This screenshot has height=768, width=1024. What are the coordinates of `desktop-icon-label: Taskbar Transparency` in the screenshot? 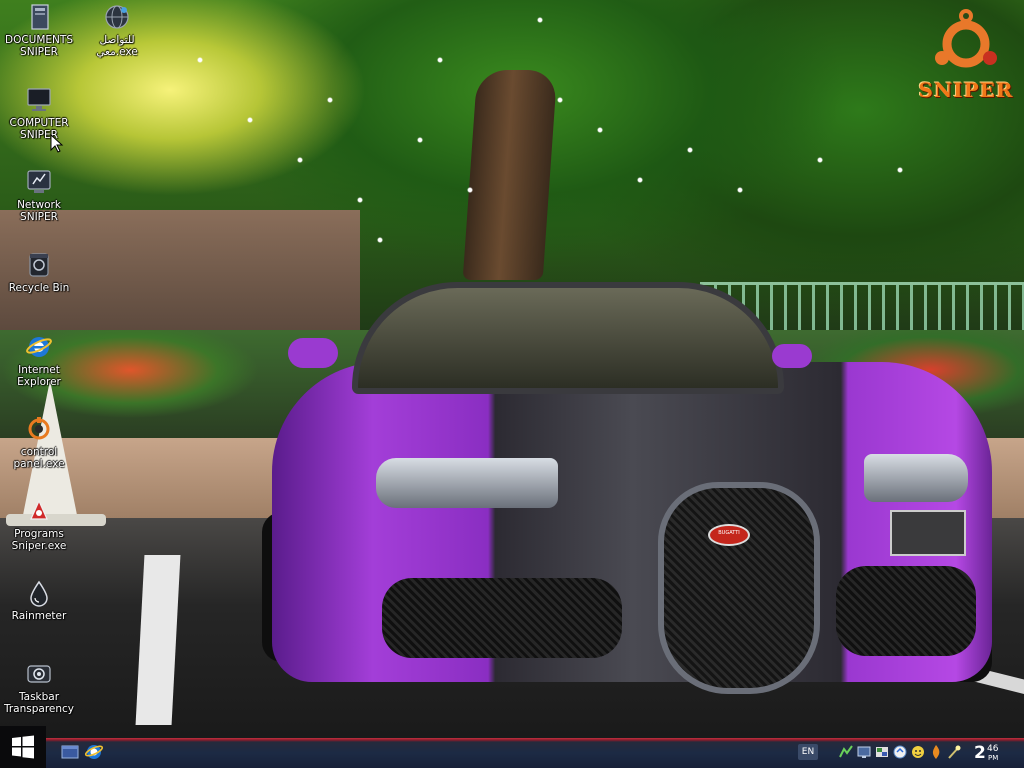 It's located at (39, 703).